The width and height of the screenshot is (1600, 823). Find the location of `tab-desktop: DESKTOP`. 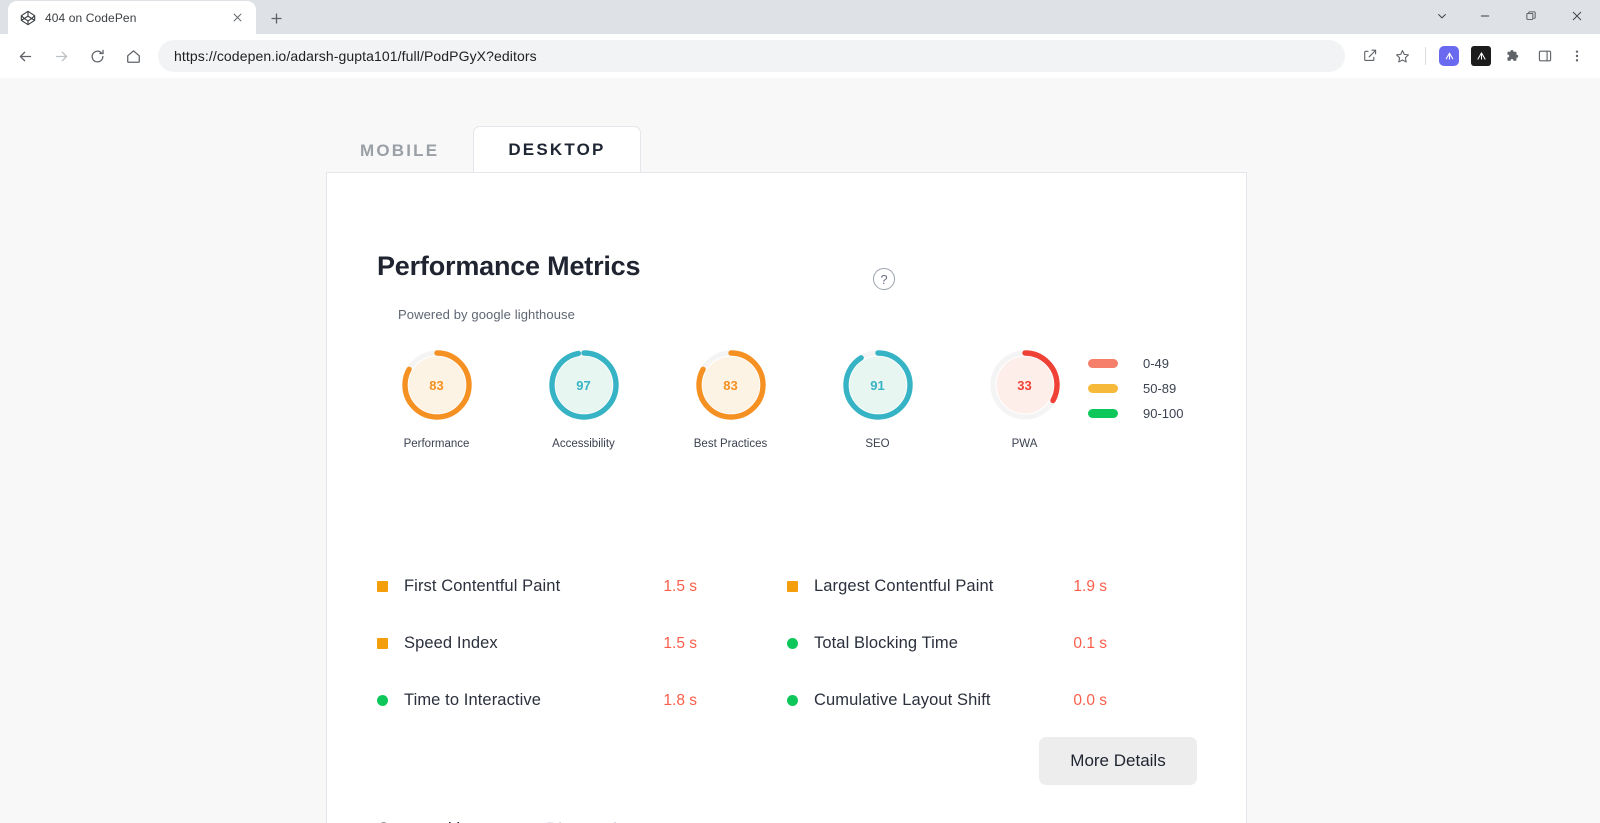

tab-desktop: DESKTOP is located at coordinates (557, 149).